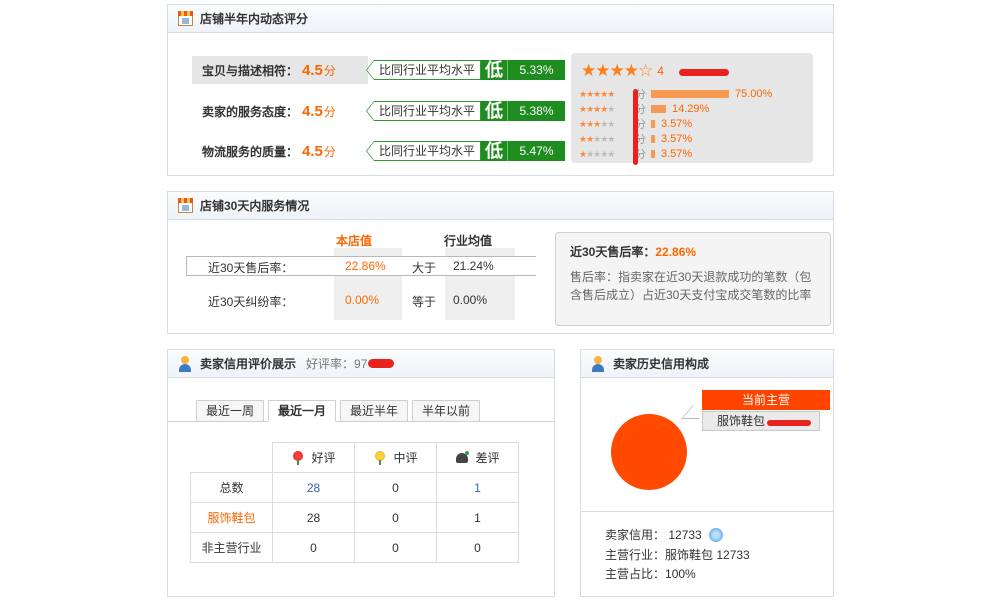  I want to click on positive-rate-value: 97, so click(361, 363).